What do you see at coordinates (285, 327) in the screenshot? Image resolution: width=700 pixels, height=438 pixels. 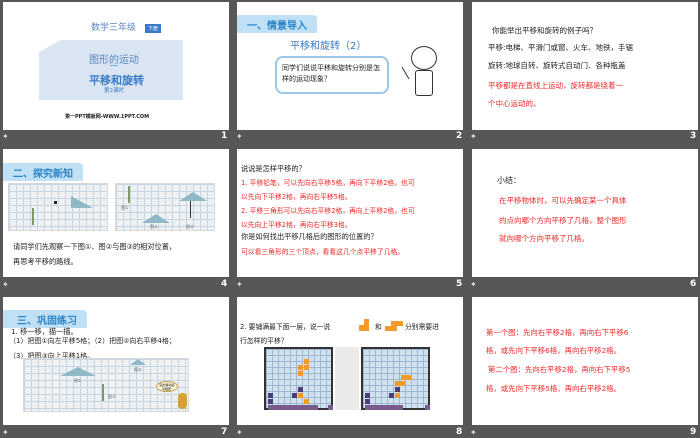 I see `question-part-1: 2. 要铺满最下面一层，说一说` at bounding box center [285, 327].